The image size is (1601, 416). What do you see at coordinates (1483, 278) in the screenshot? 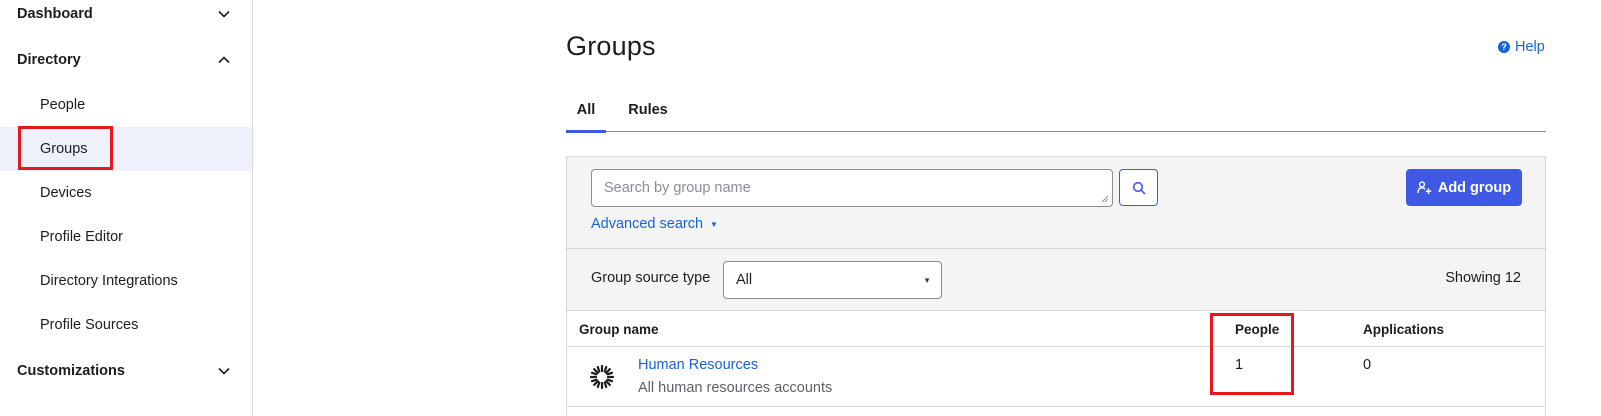
I see `results-count: Showing 12` at bounding box center [1483, 278].